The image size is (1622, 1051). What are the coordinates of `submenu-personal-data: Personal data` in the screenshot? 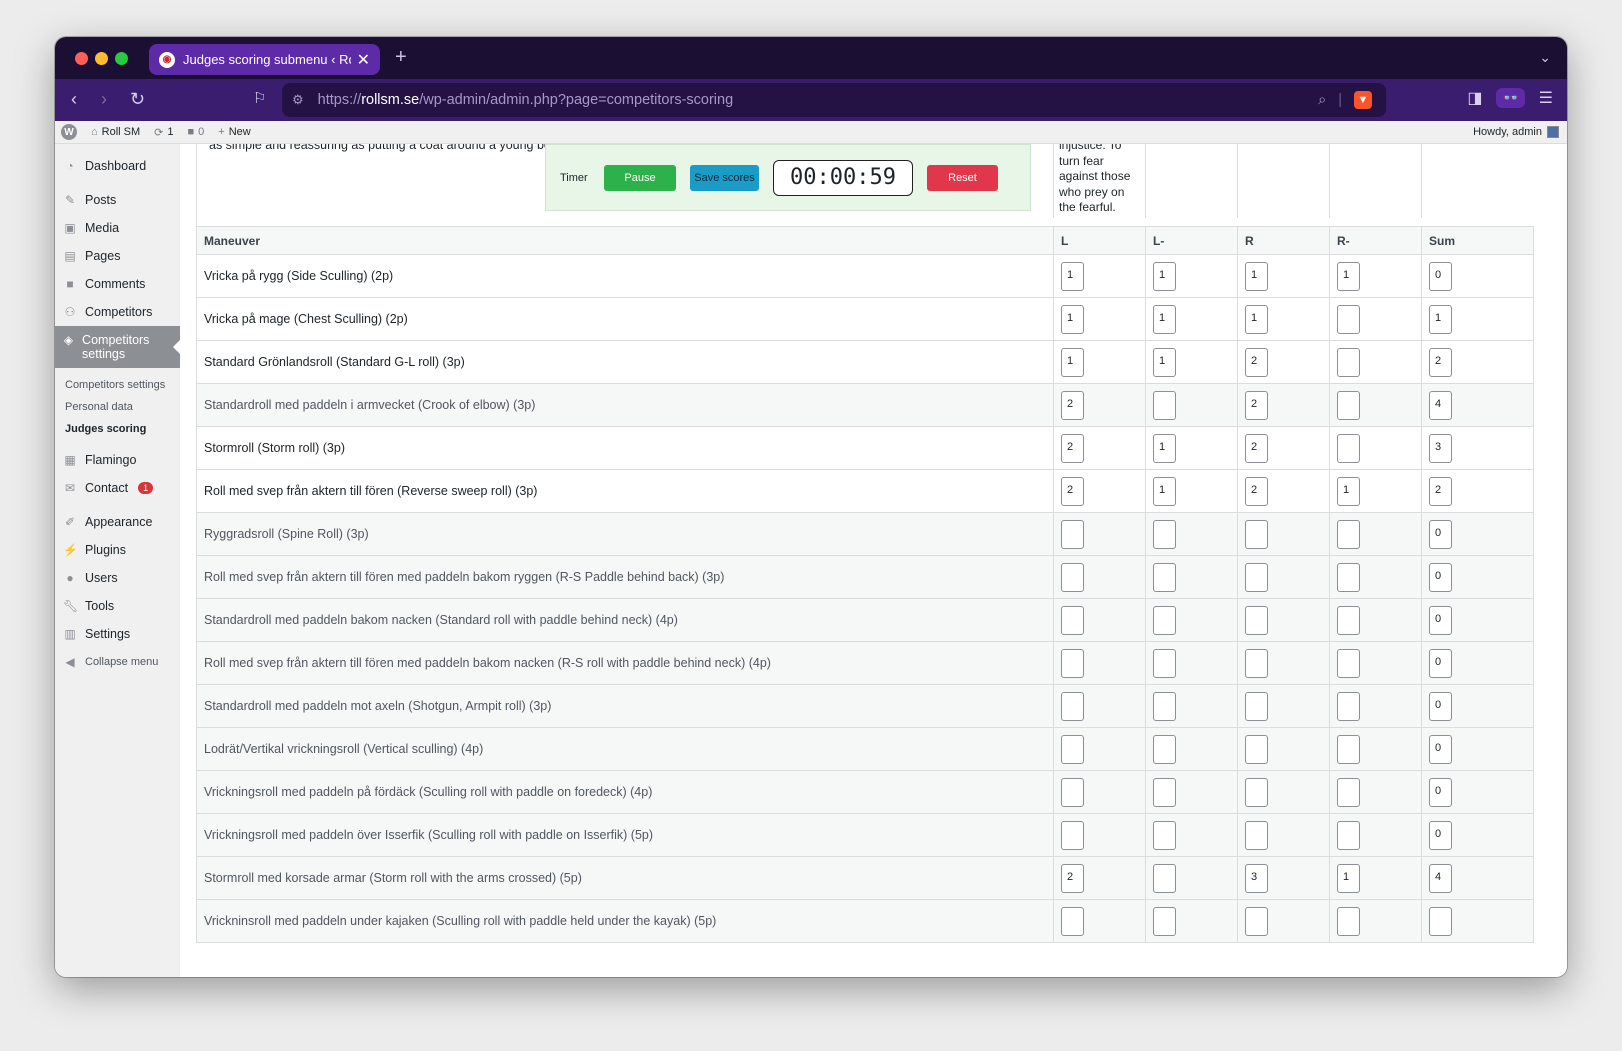 It's located at (117, 407).